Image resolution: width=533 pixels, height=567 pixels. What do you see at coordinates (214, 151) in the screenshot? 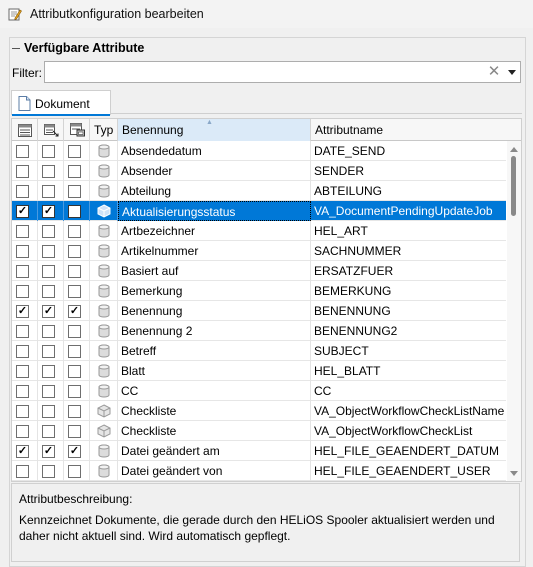
I see `name-cell: Absendedatum` at bounding box center [214, 151].